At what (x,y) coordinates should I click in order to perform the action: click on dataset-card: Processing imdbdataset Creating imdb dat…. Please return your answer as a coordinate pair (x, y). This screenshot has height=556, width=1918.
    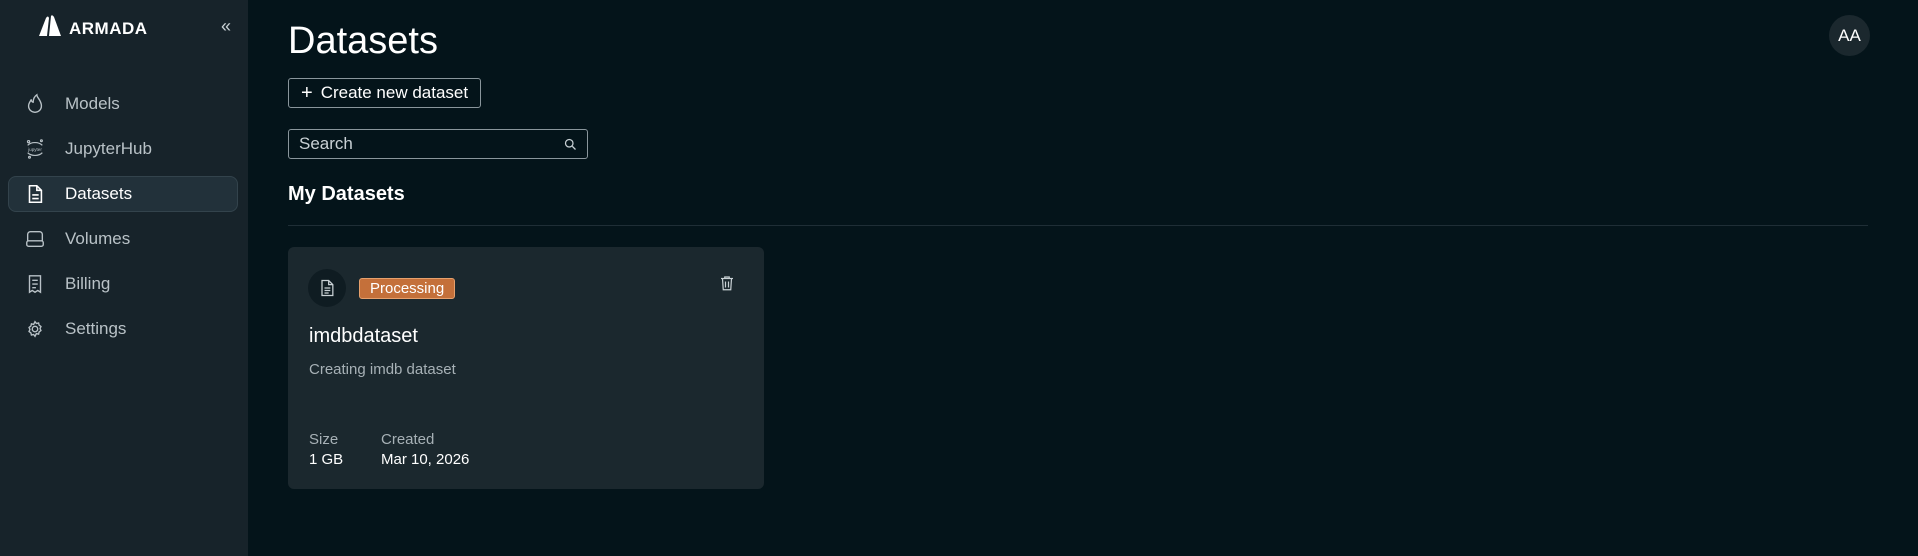
    Looking at the image, I should click on (526, 368).